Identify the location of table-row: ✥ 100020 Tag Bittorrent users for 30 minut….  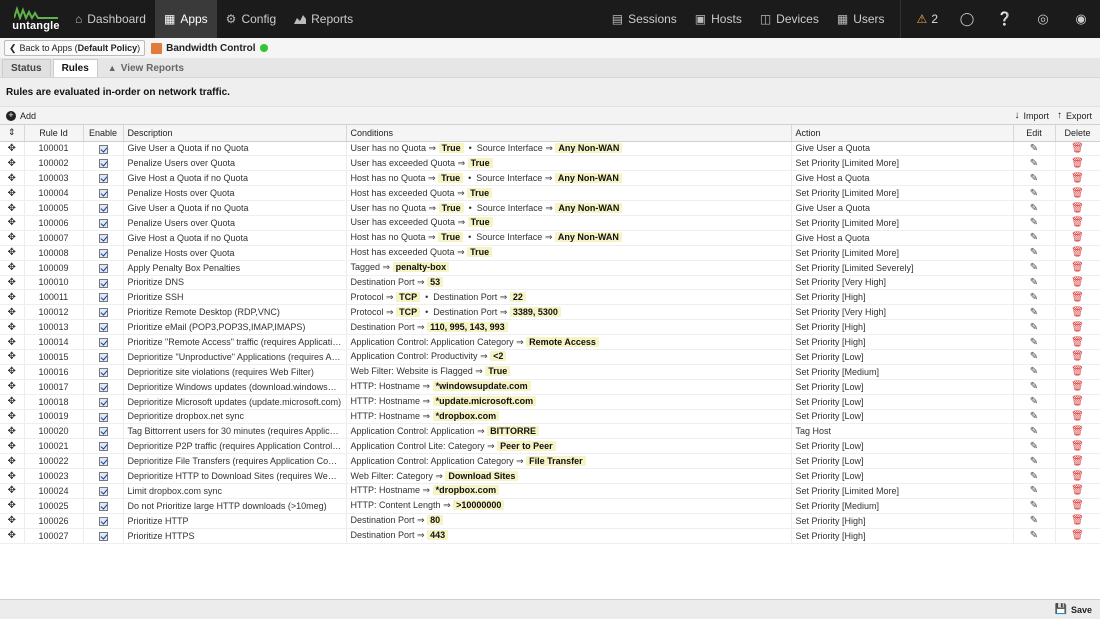
(550, 431).